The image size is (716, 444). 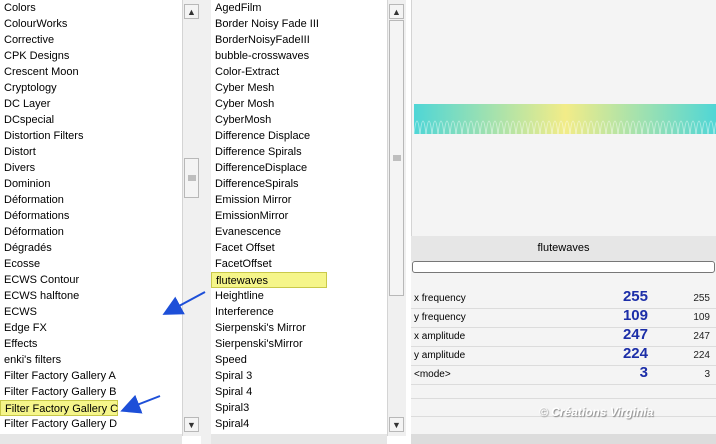 I want to click on annotation-layer, so click(x=163, y=352).